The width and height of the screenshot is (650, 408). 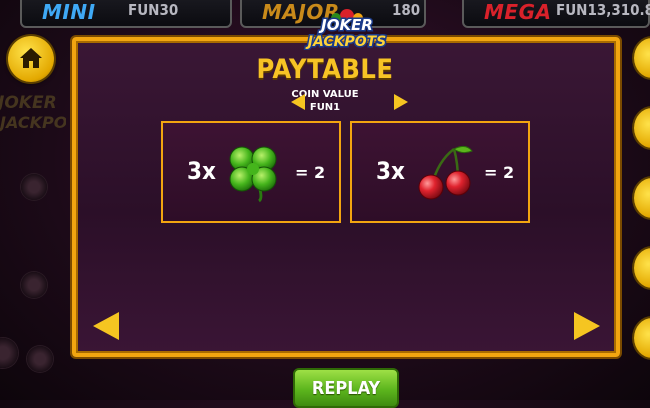 I want to click on paytable-title: PAYTABLE, so click(x=325, y=69).